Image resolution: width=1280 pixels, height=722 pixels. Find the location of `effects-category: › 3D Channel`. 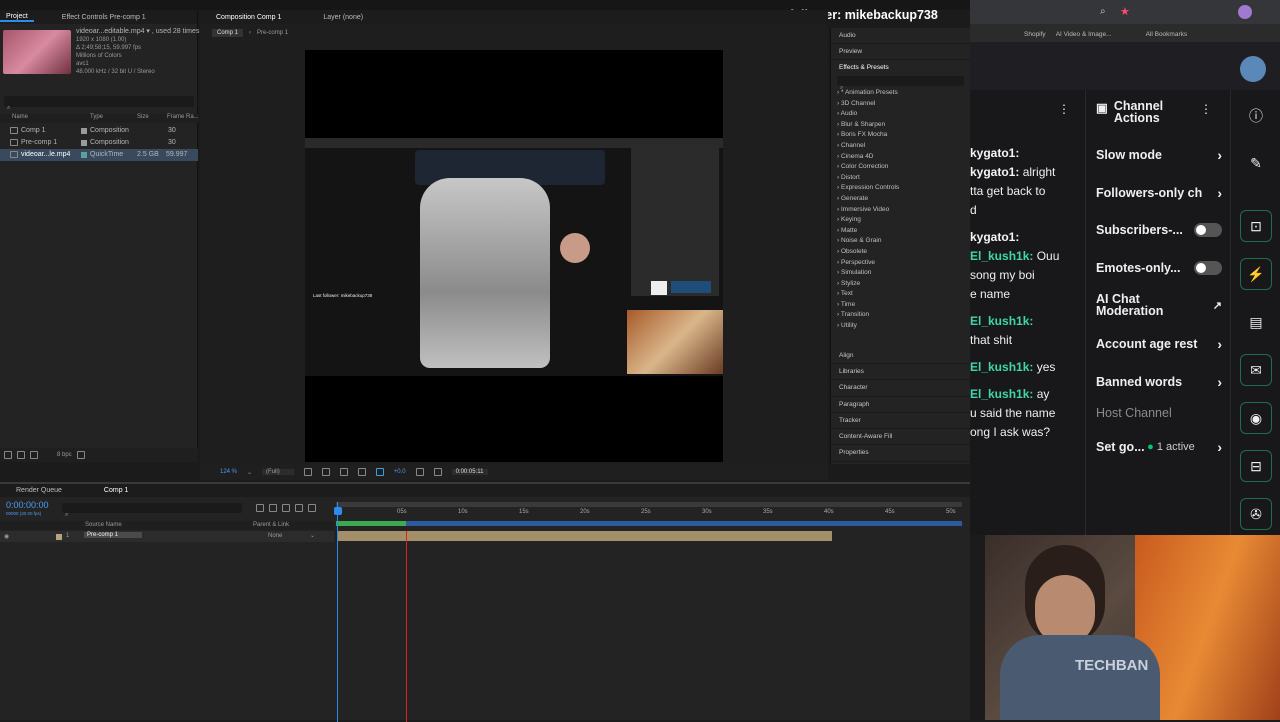

effects-category: › 3D Channel is located at coordinates (900, 104).